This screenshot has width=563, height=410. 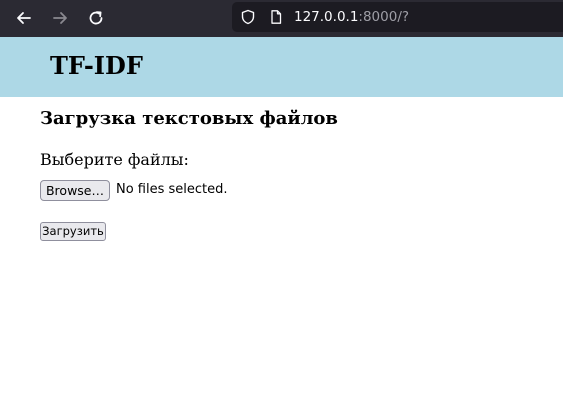 I want to click on arrow-right-icon, so click(x=60, y=18).